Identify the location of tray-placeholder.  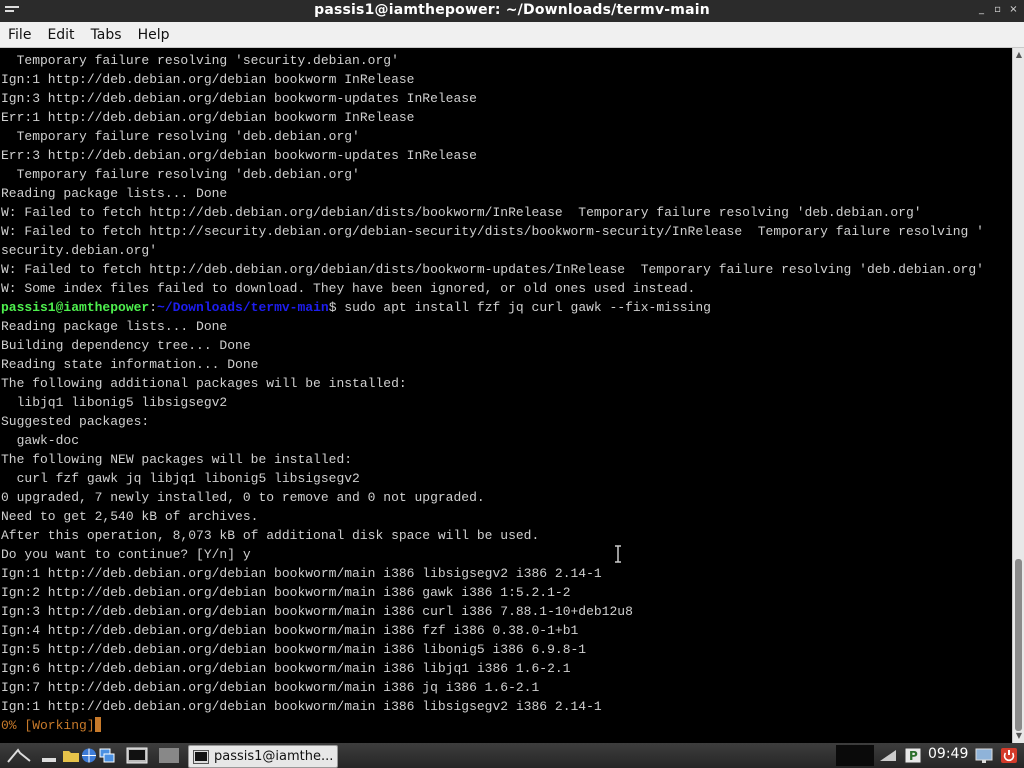
(855, 755).